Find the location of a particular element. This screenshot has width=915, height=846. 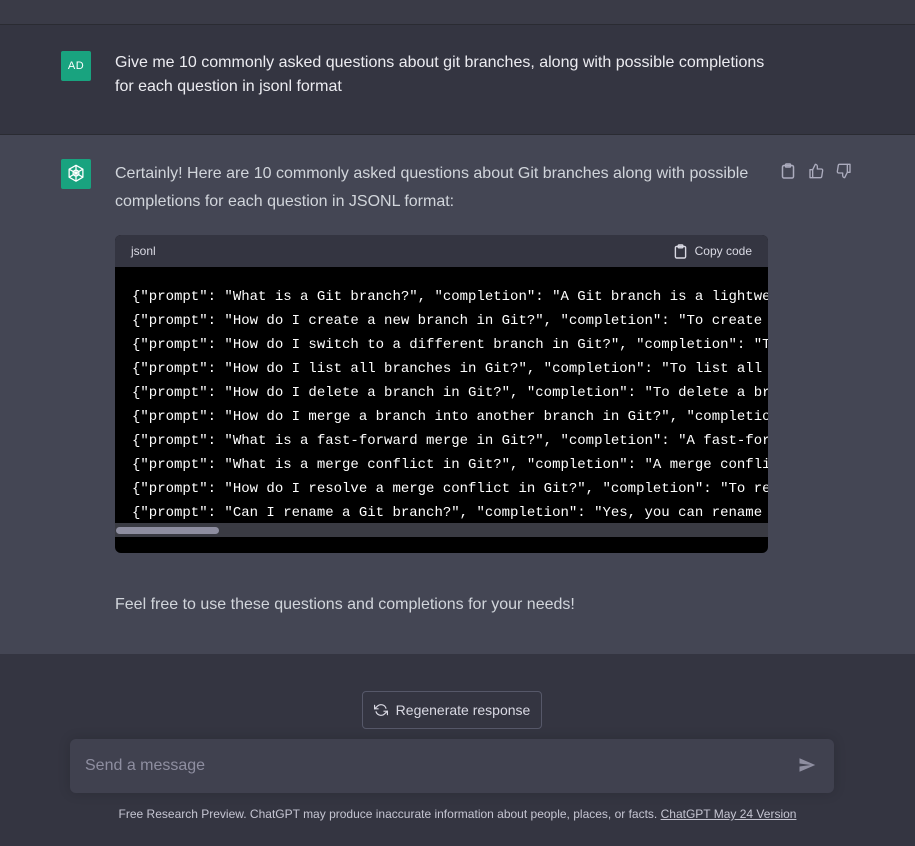

thumbs-down-icon is located at coordinates (843, 171).